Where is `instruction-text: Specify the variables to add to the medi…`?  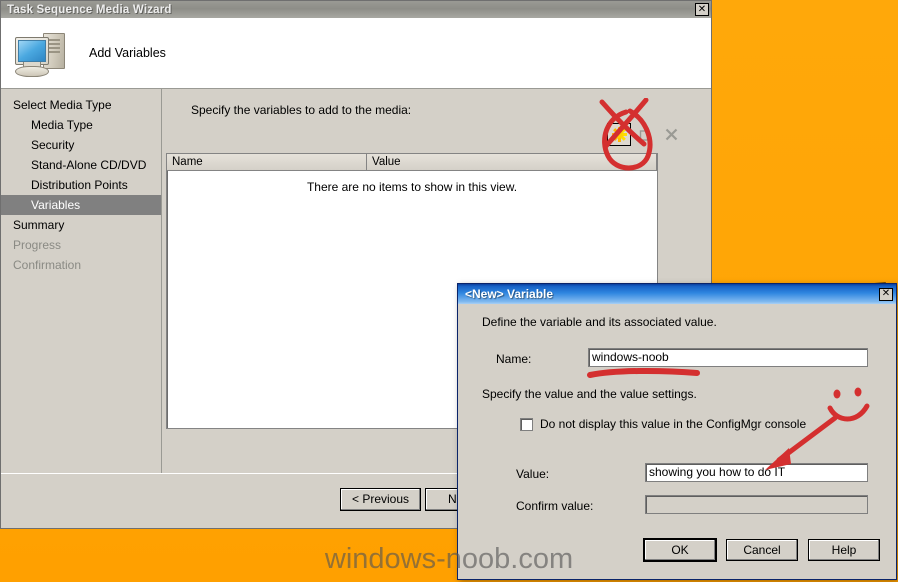
instruction-text: Specify the variables to add to the medi… is located at coordinates (301, 110).